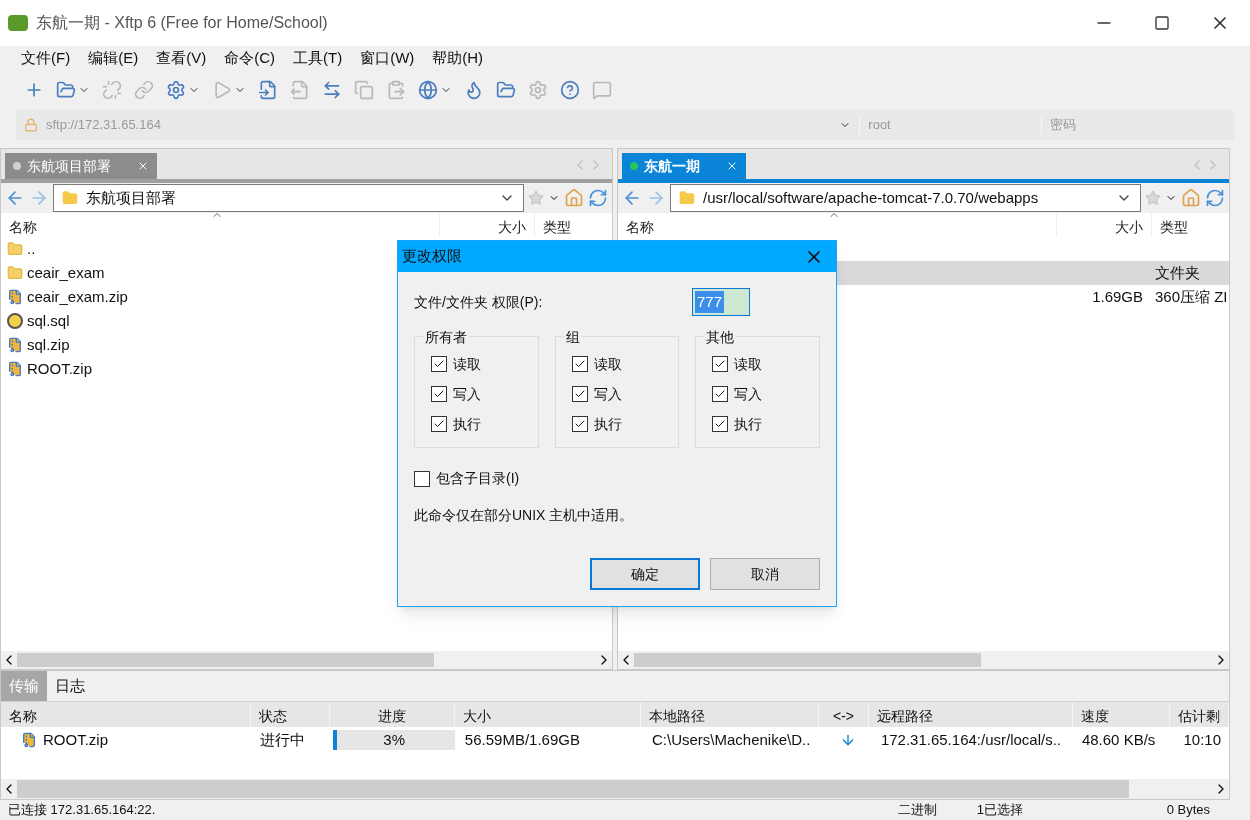  Describe the element at coordinates (18, 23) in the screenshot. I see `app-logo-icon` at that location.